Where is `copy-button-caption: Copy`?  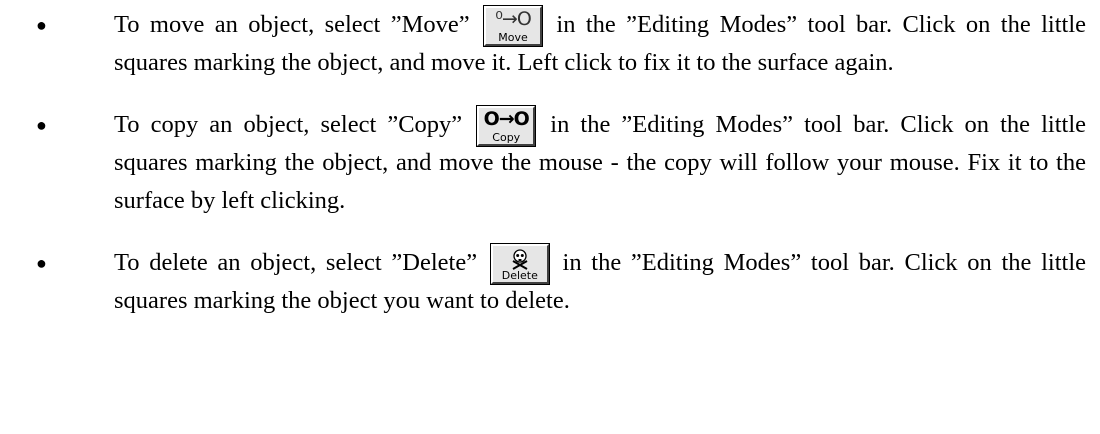 copy-button-caption: Copy is located at coordinates (506, 138).